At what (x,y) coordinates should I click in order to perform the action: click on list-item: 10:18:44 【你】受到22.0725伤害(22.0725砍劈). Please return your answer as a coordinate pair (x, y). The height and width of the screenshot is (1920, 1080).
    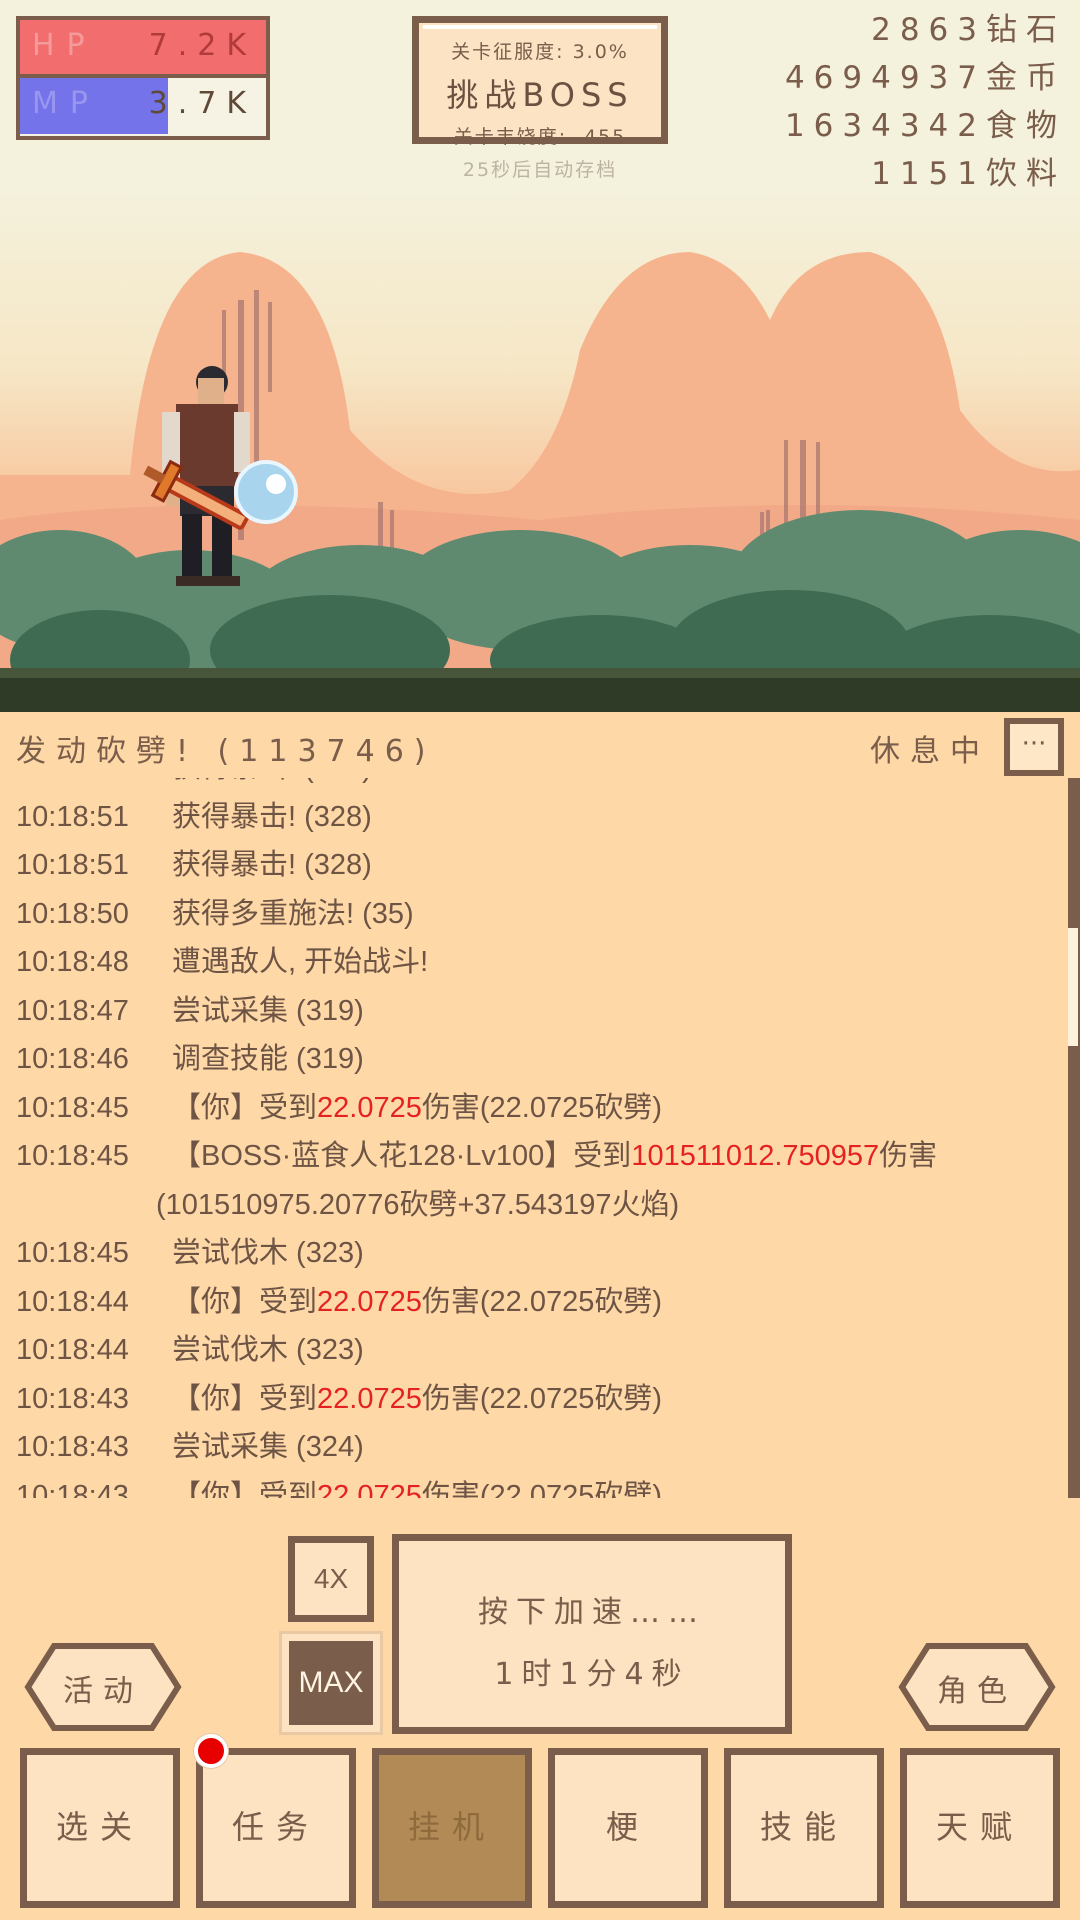
    Looking at the image, I should click on (536, 1302).